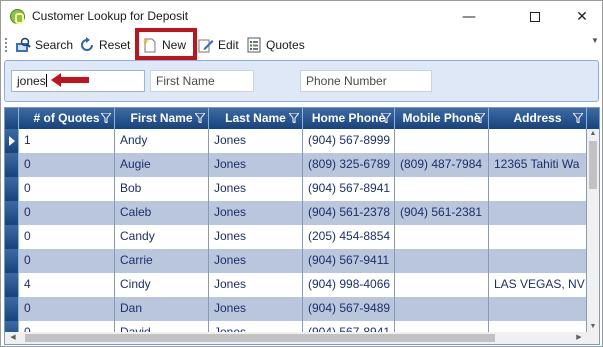 This screenshot has height=347, width=603. What do you see at coordinates (538, 165) in the screenshot?
I see `cell-address: 12365 Tahiti Wa` at bounding box center [538, 165].